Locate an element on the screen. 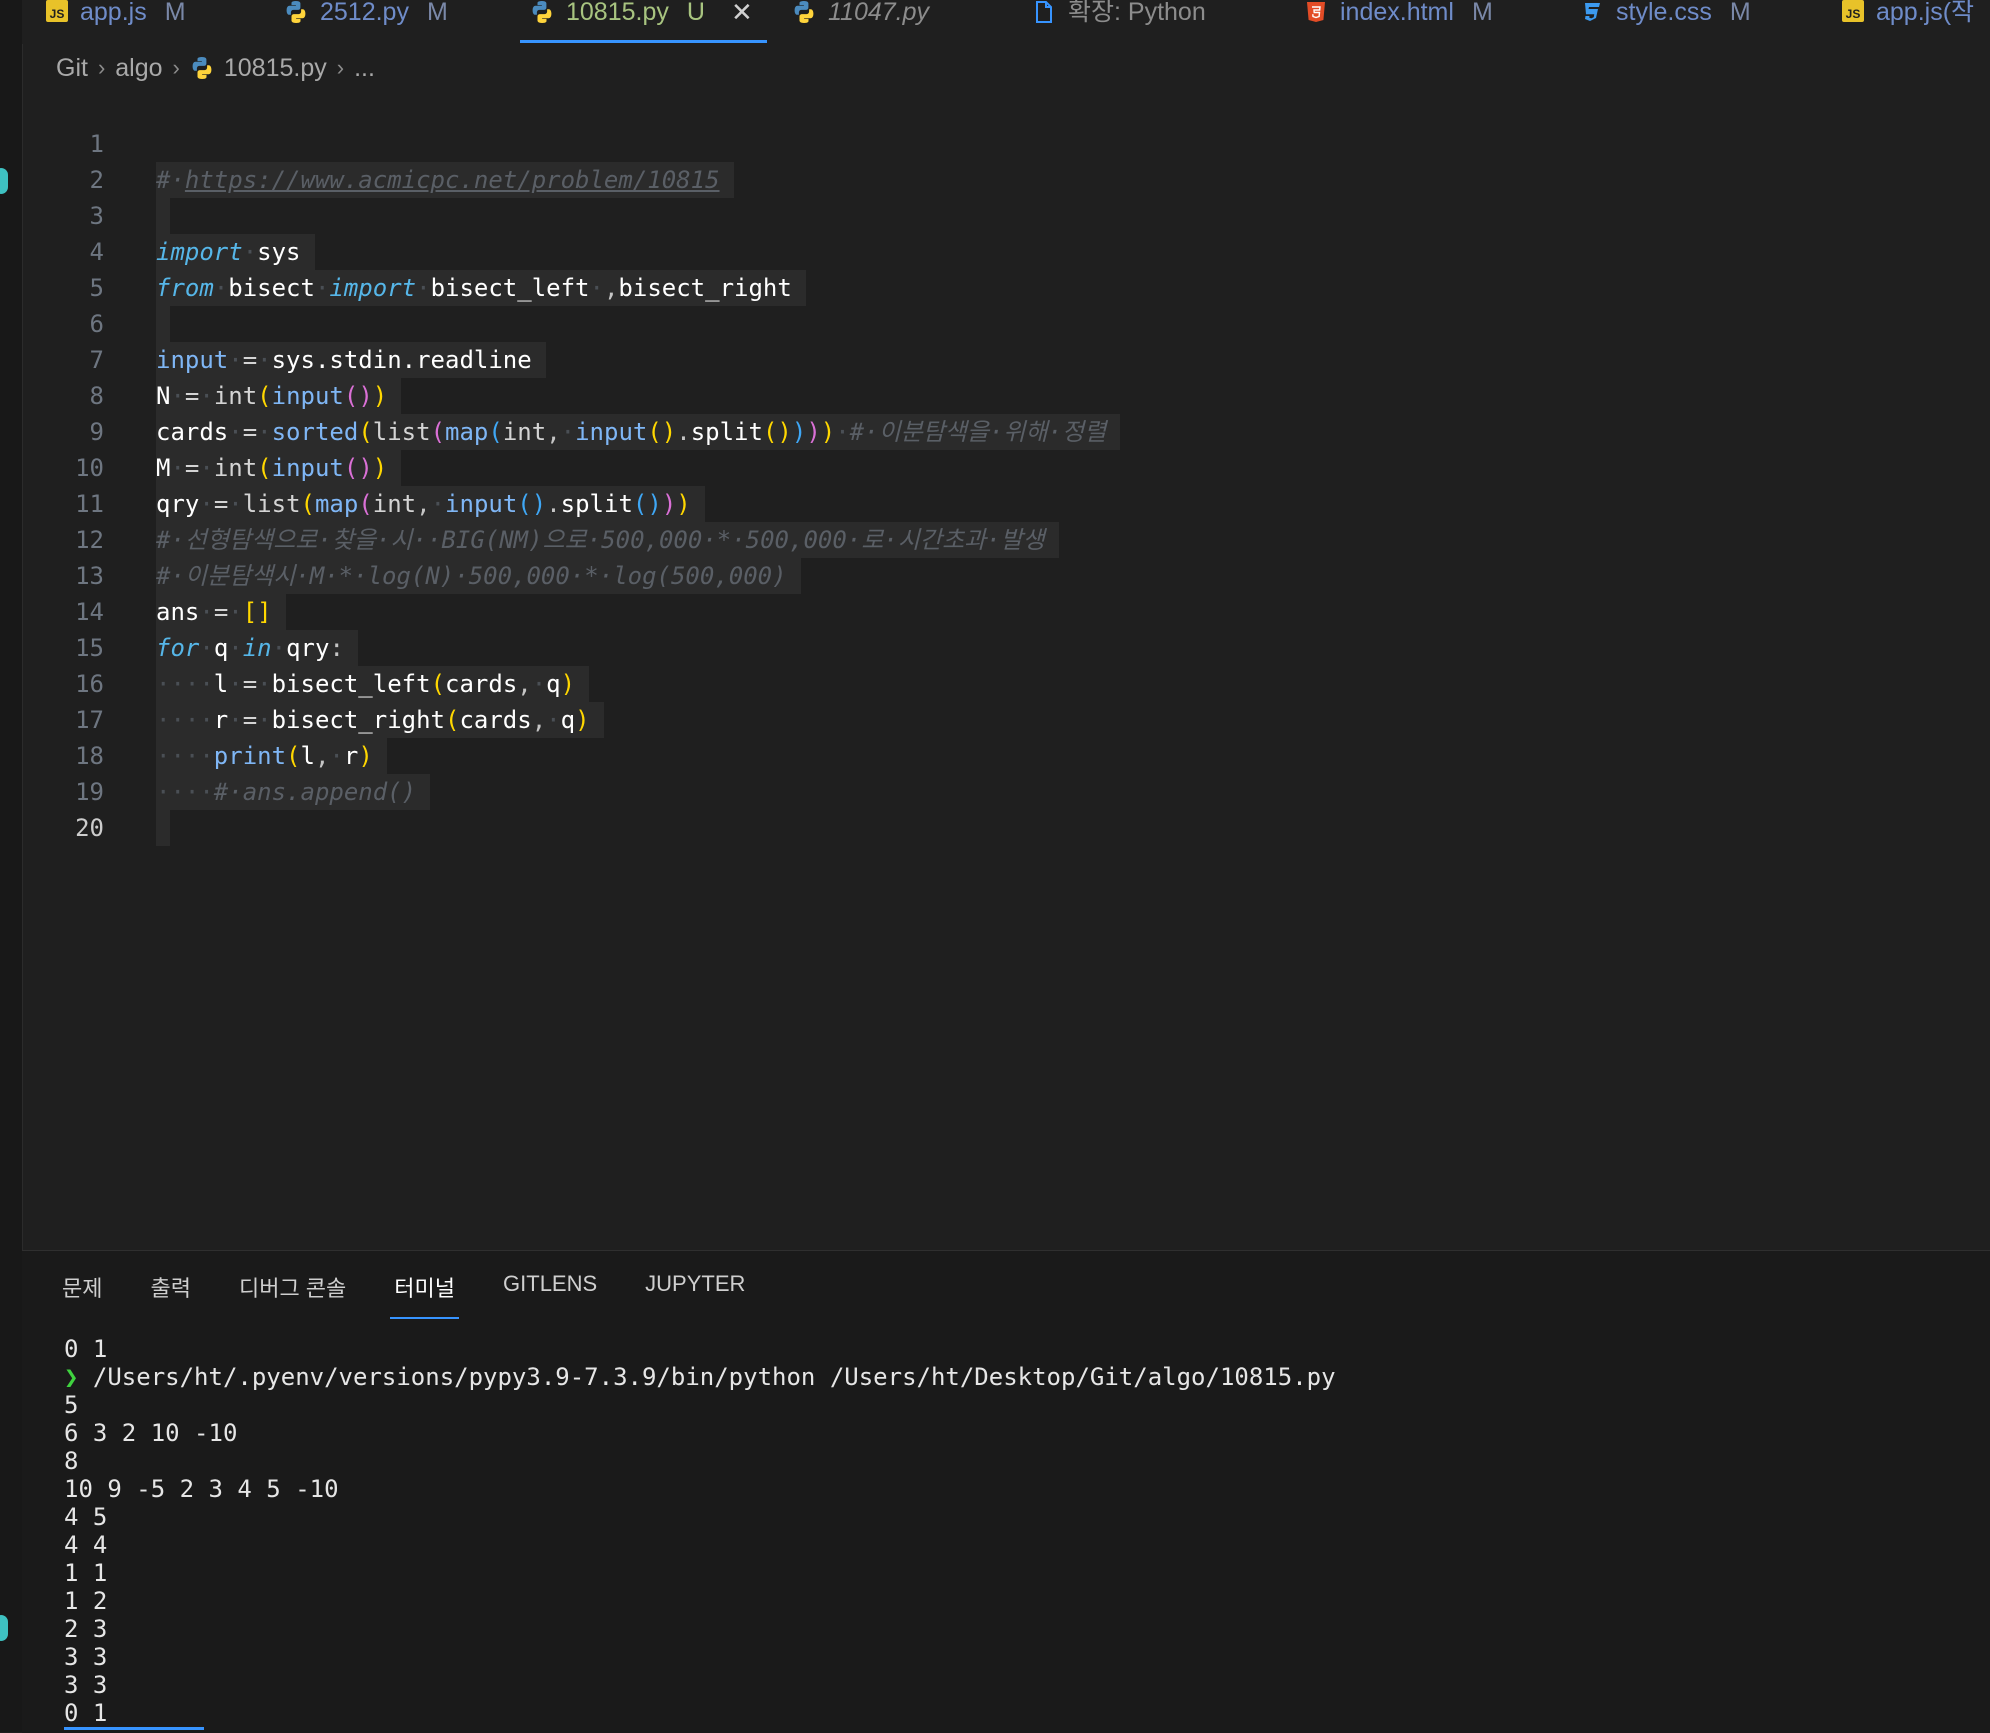 This screenshot has height=1733, width=1990. tab-11047-py: 11047.py is located at coordinates (860, 22).